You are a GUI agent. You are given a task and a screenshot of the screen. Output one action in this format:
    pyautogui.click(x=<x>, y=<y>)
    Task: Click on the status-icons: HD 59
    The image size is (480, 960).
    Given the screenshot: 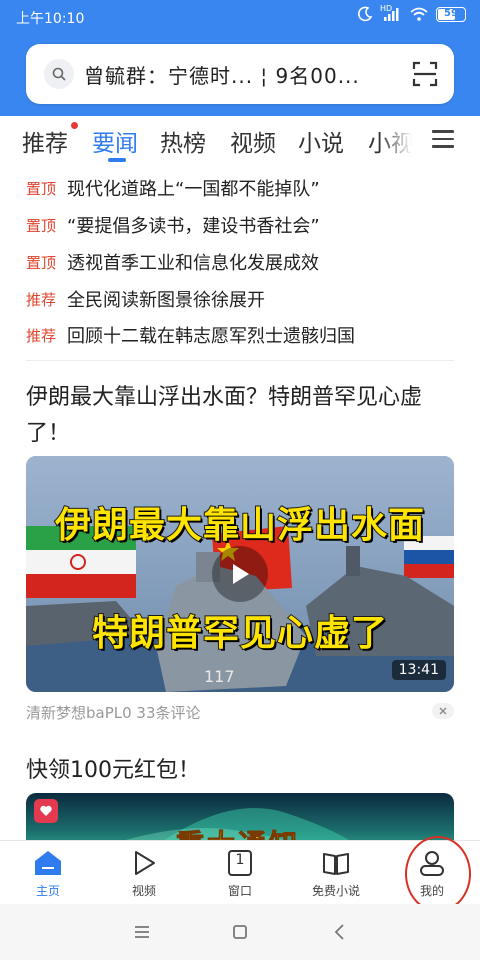 What is the action you would take?
    pyautogui.click(x=411, y=13)
    